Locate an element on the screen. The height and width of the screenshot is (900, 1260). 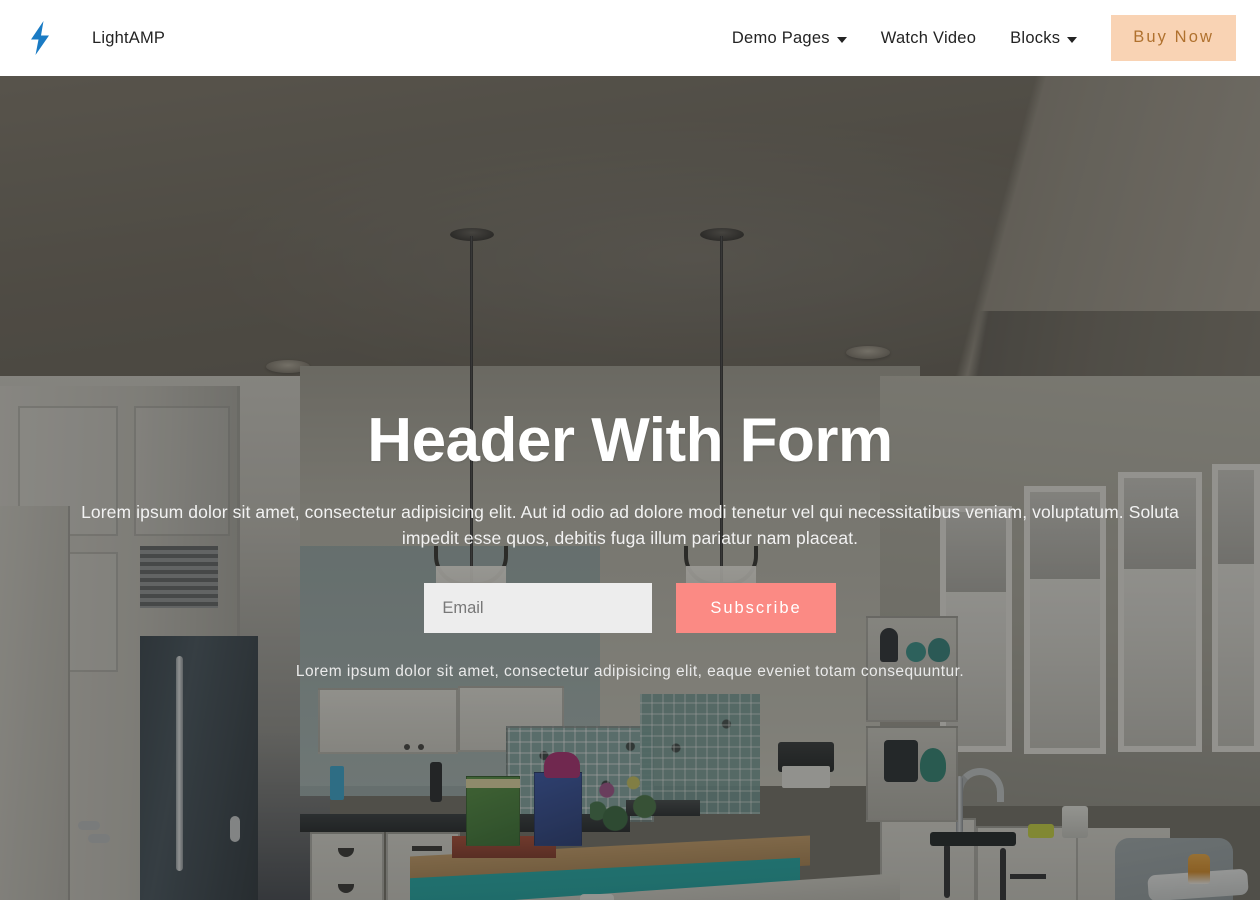
nav-item-watch-video: Watch Video is located at coordinates (928, 38).